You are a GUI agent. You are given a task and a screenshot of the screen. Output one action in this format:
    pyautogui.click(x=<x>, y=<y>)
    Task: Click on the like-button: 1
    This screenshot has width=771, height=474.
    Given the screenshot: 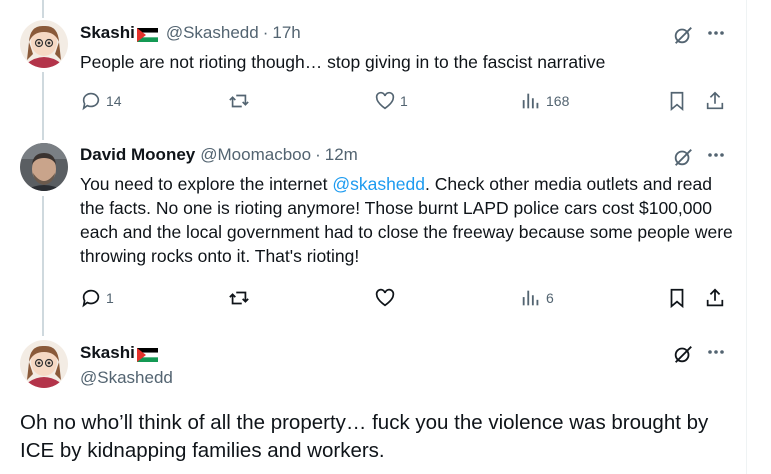 What is the action you would take?
    pyautogui.click(x=391, y=101)
    